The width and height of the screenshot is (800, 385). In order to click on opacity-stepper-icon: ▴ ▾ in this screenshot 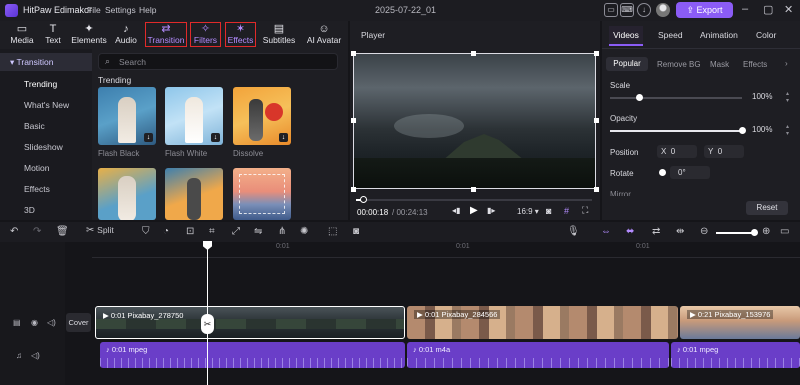, I will do `click(787, 130)`.